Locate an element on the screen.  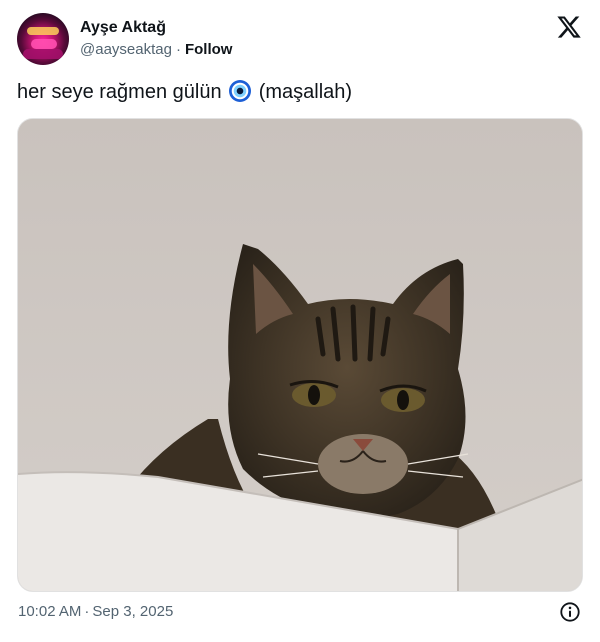
display-name: Ayşe Aktağ is located at coordinates (123, 28).